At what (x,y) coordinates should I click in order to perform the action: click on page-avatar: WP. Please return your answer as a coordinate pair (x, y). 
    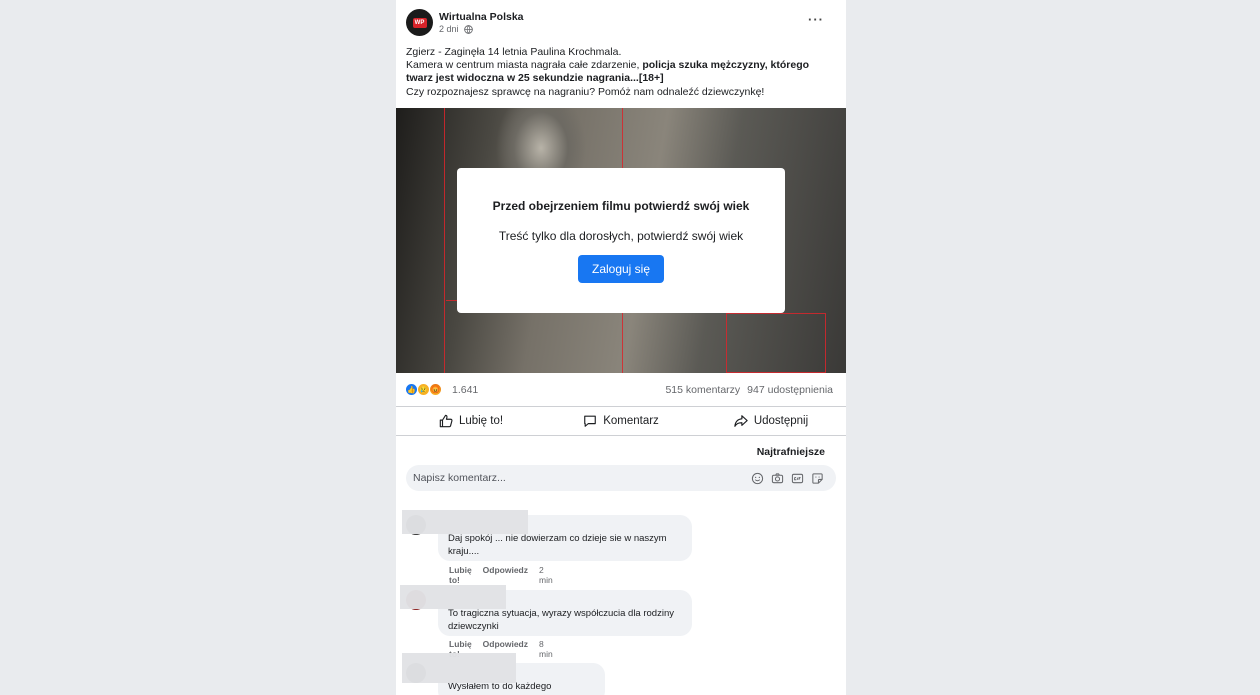
    Looking at the image, I should click on (419, 22).